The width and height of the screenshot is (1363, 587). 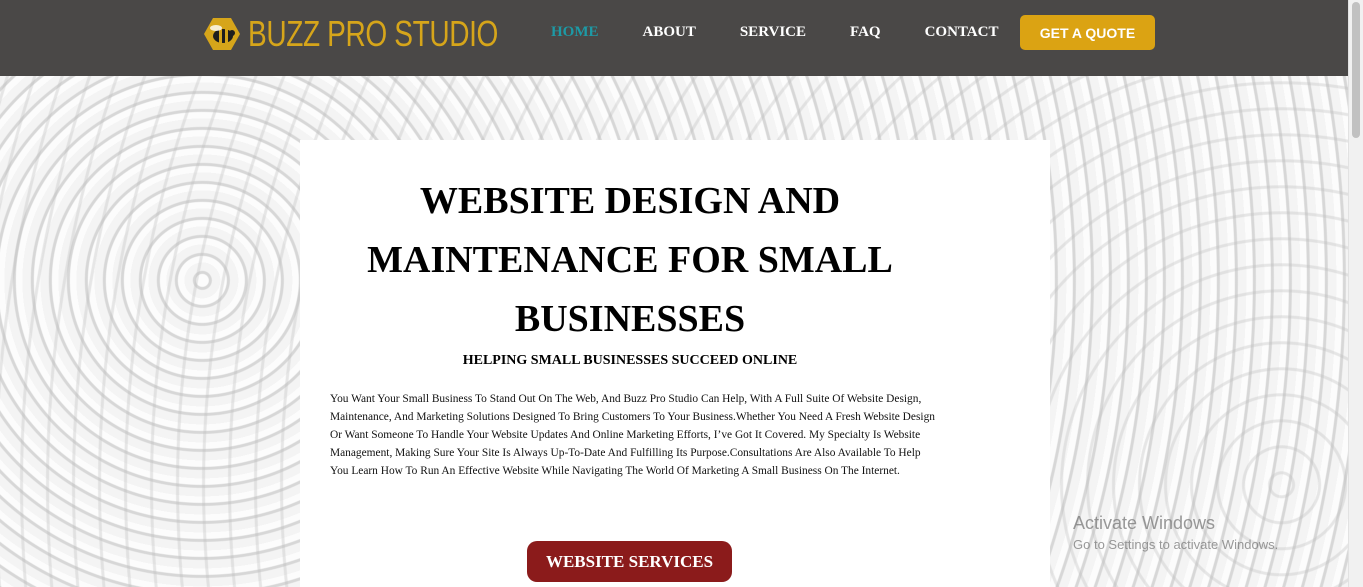 I want to click on nav-service: SERVICE, so click(x=773, y=32).